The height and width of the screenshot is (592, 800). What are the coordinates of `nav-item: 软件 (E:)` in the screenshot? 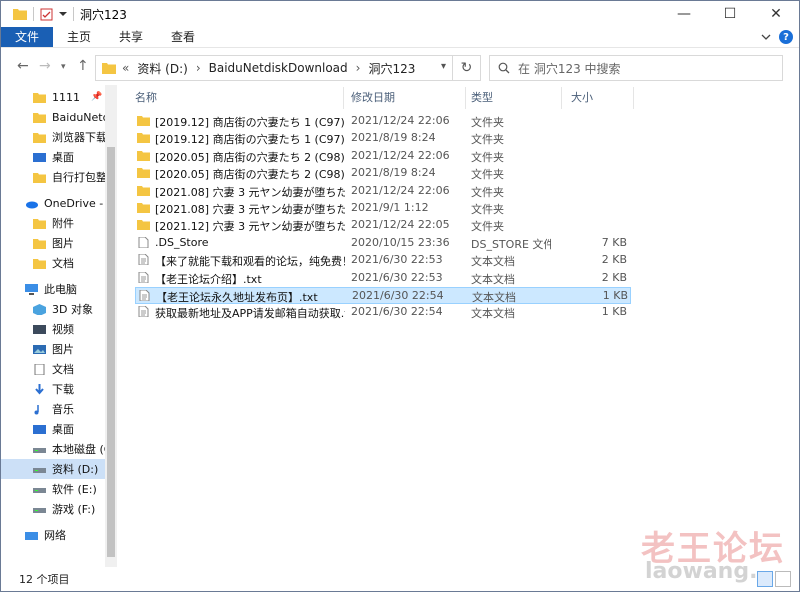 It's located at (53, 489).